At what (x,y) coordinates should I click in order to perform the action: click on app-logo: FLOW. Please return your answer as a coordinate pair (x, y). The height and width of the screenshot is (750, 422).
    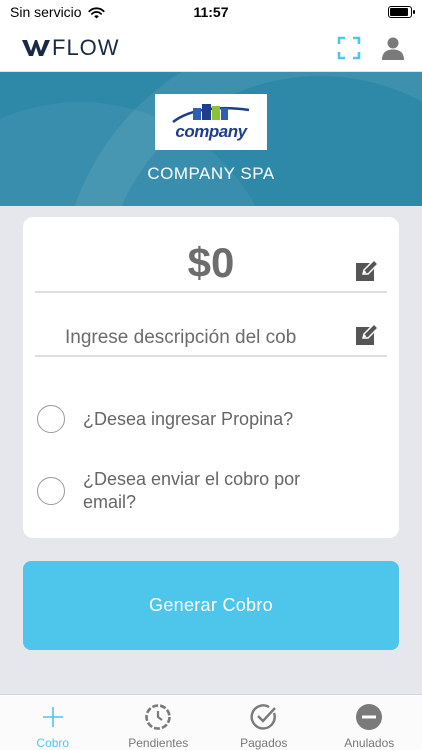
    Looking at the image, I should click on (71, 48).